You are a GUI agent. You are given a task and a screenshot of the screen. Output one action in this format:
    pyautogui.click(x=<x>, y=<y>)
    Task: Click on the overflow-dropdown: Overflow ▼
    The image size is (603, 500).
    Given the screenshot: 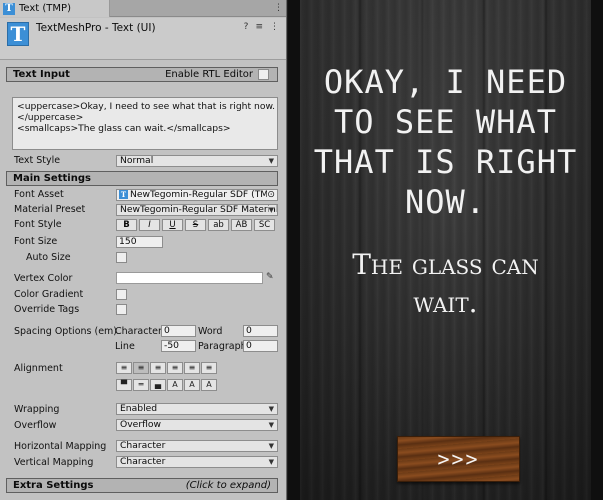 What is the action you would take?
    pyautogui.click(x=197, y=425)
    